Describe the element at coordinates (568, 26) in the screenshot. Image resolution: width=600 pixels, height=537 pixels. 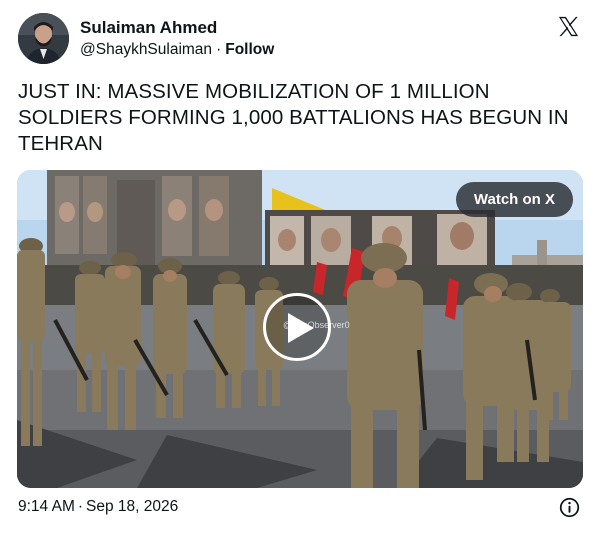
I see `x-logo-icon` at that location.